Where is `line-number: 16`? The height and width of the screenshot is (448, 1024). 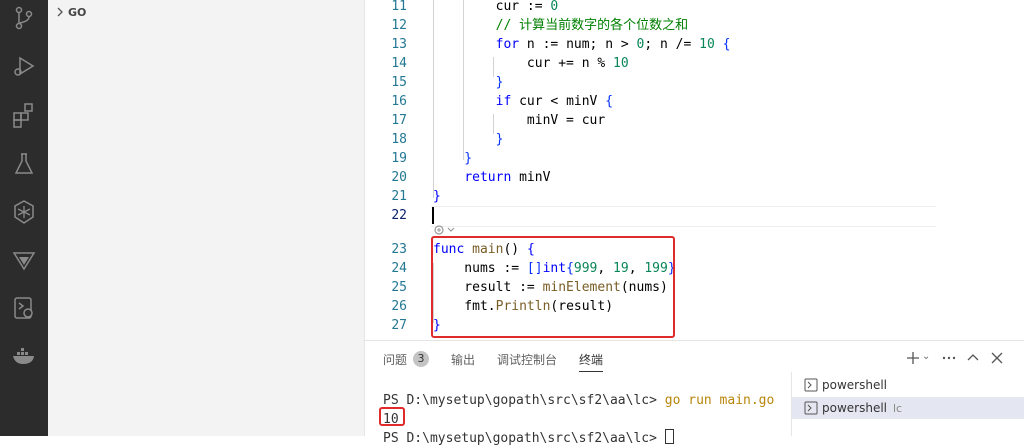 line-number: 16 is located at coordinates (399, 101).